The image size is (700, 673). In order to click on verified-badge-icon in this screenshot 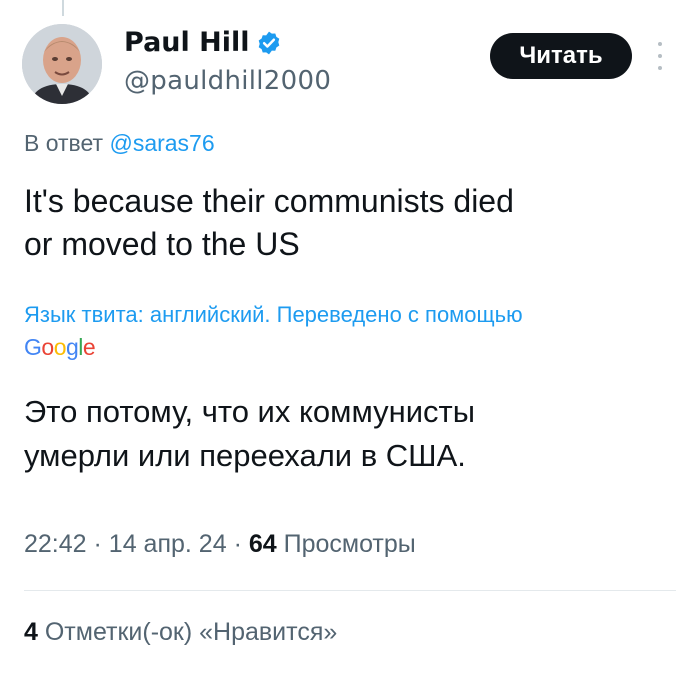, I will do `click(268, 42)`.